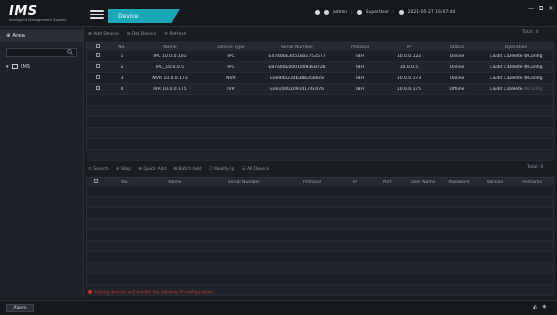  I want to click on user-name: admin, so click(340, 12).